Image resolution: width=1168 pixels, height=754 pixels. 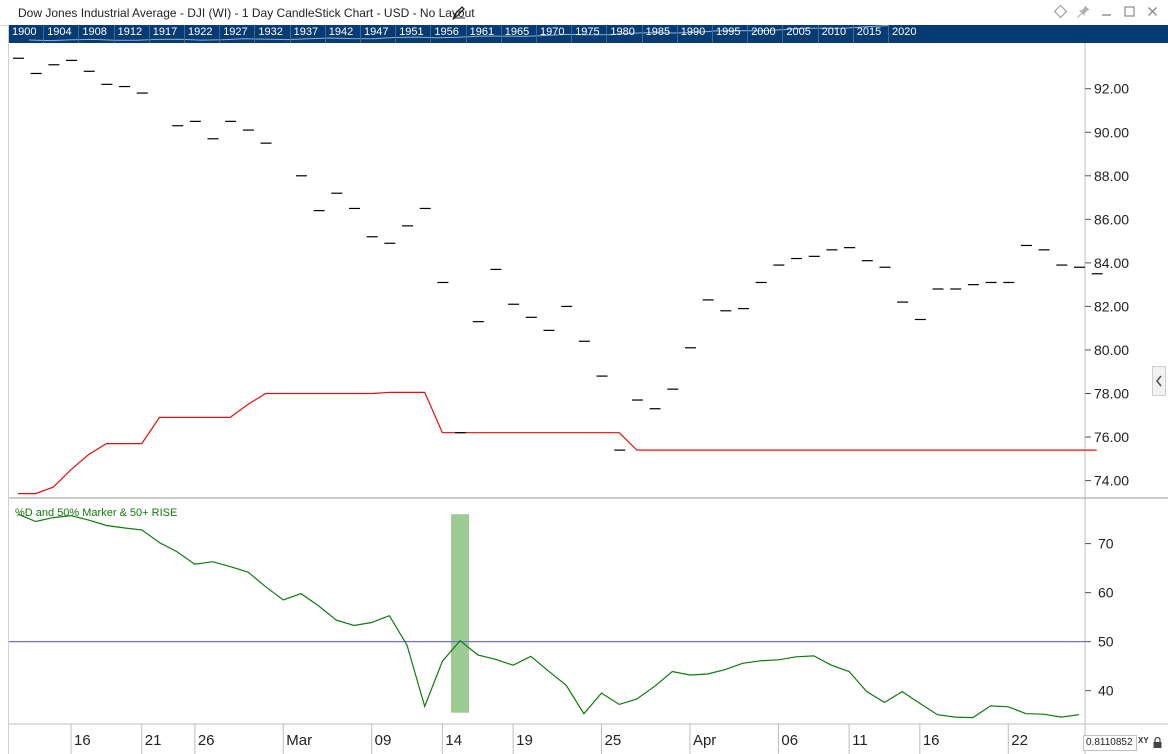 I want to click on x-tick-label: 26, so click(x=206, y=740).